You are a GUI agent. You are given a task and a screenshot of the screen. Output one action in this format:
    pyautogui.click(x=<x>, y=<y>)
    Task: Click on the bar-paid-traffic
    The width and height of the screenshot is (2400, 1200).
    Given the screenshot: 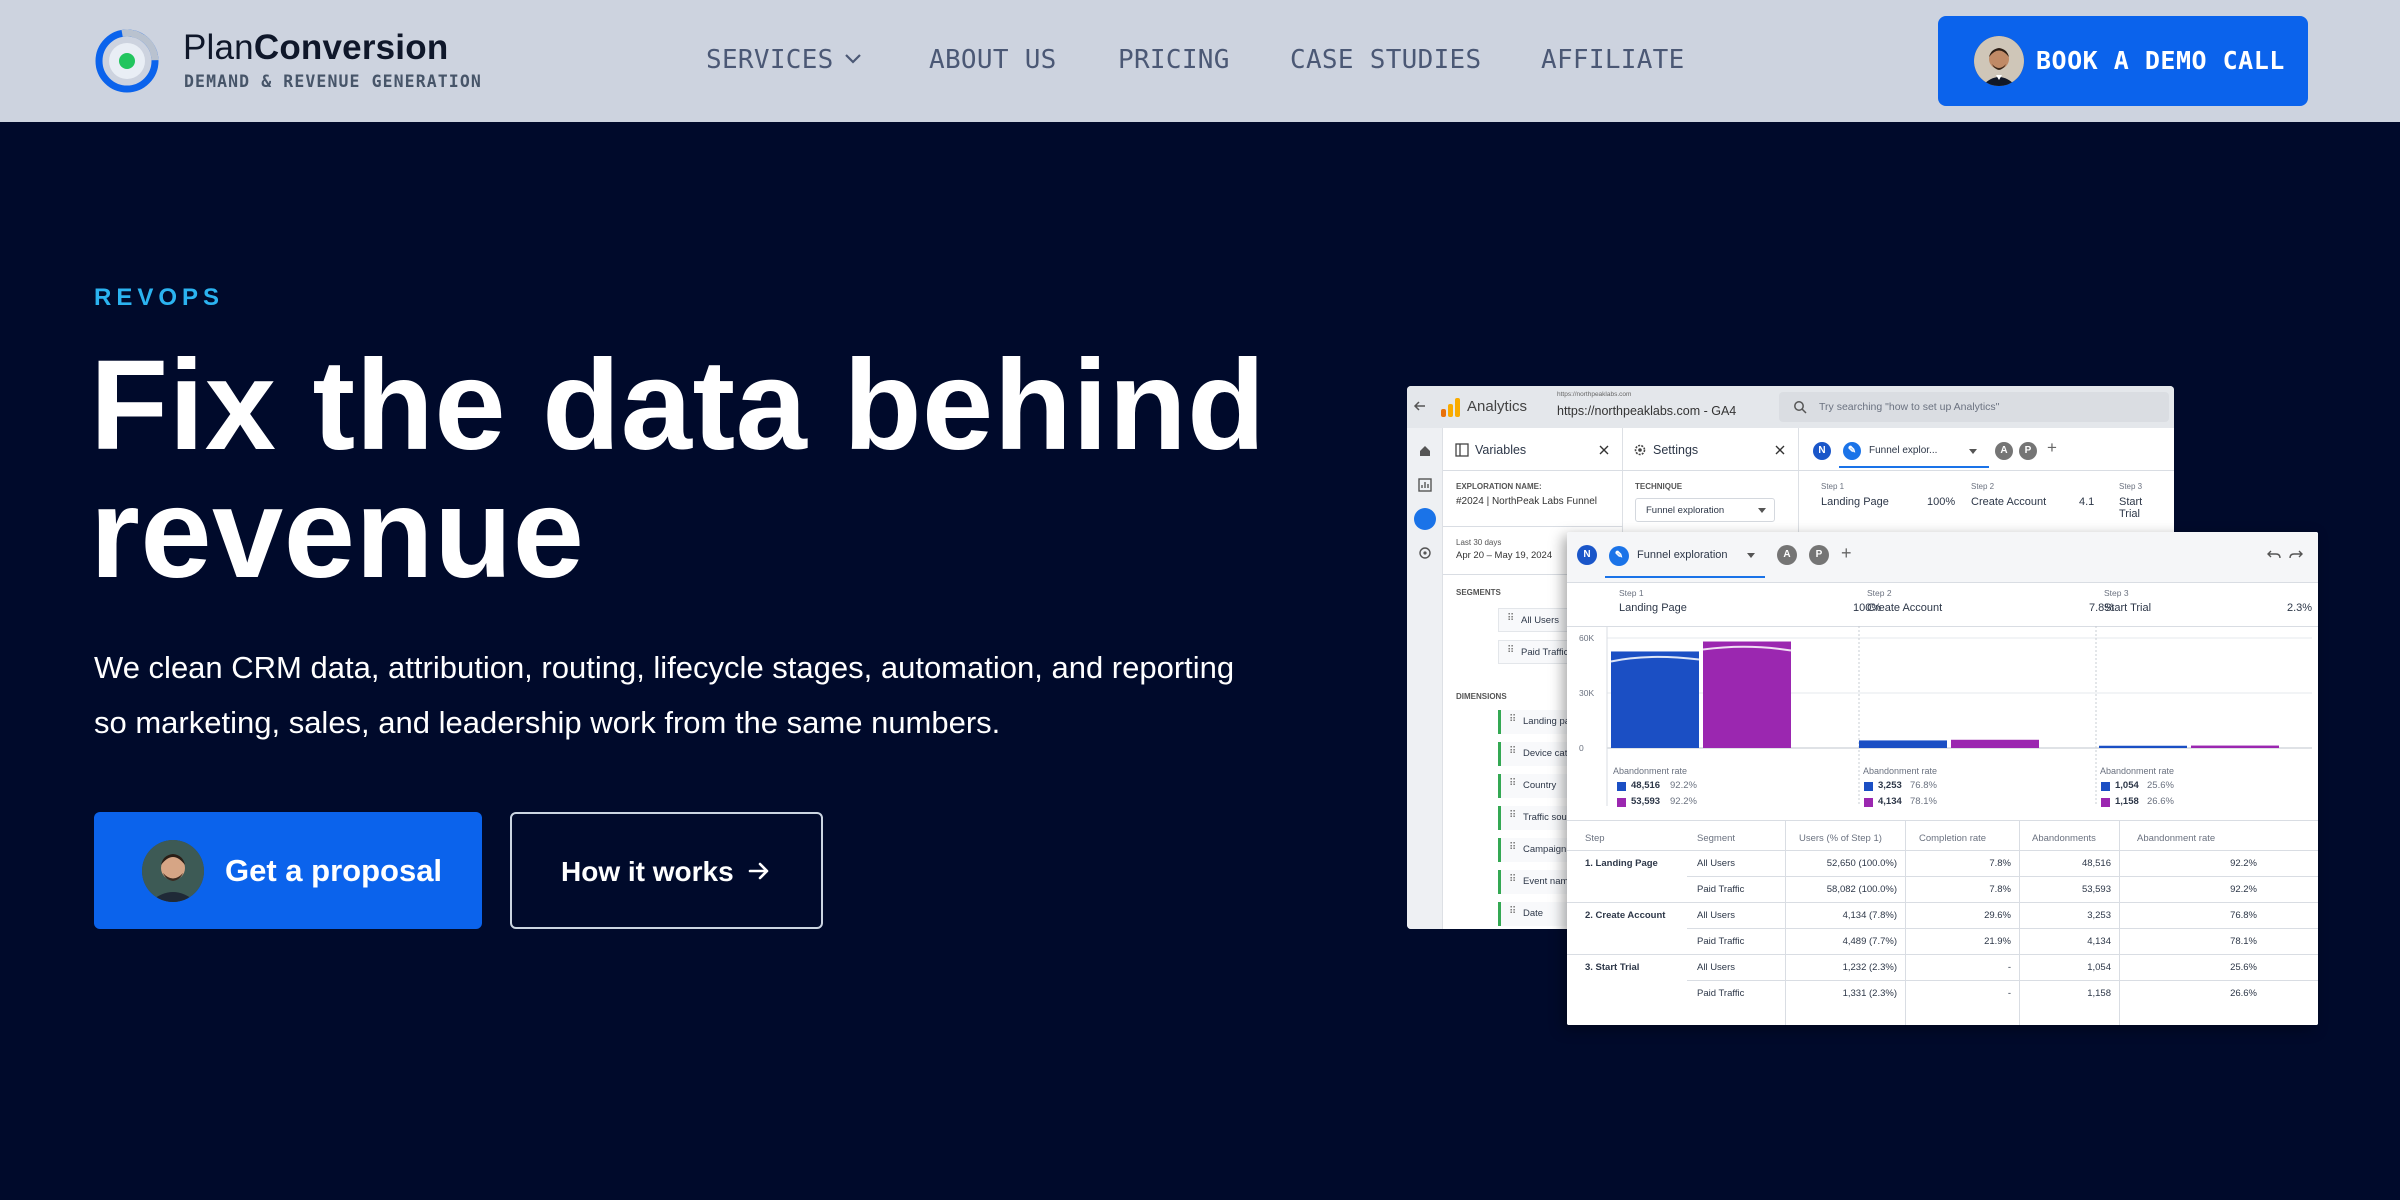 What is the action you would take?
    pyautogui.click(x=2235, y=746)
    